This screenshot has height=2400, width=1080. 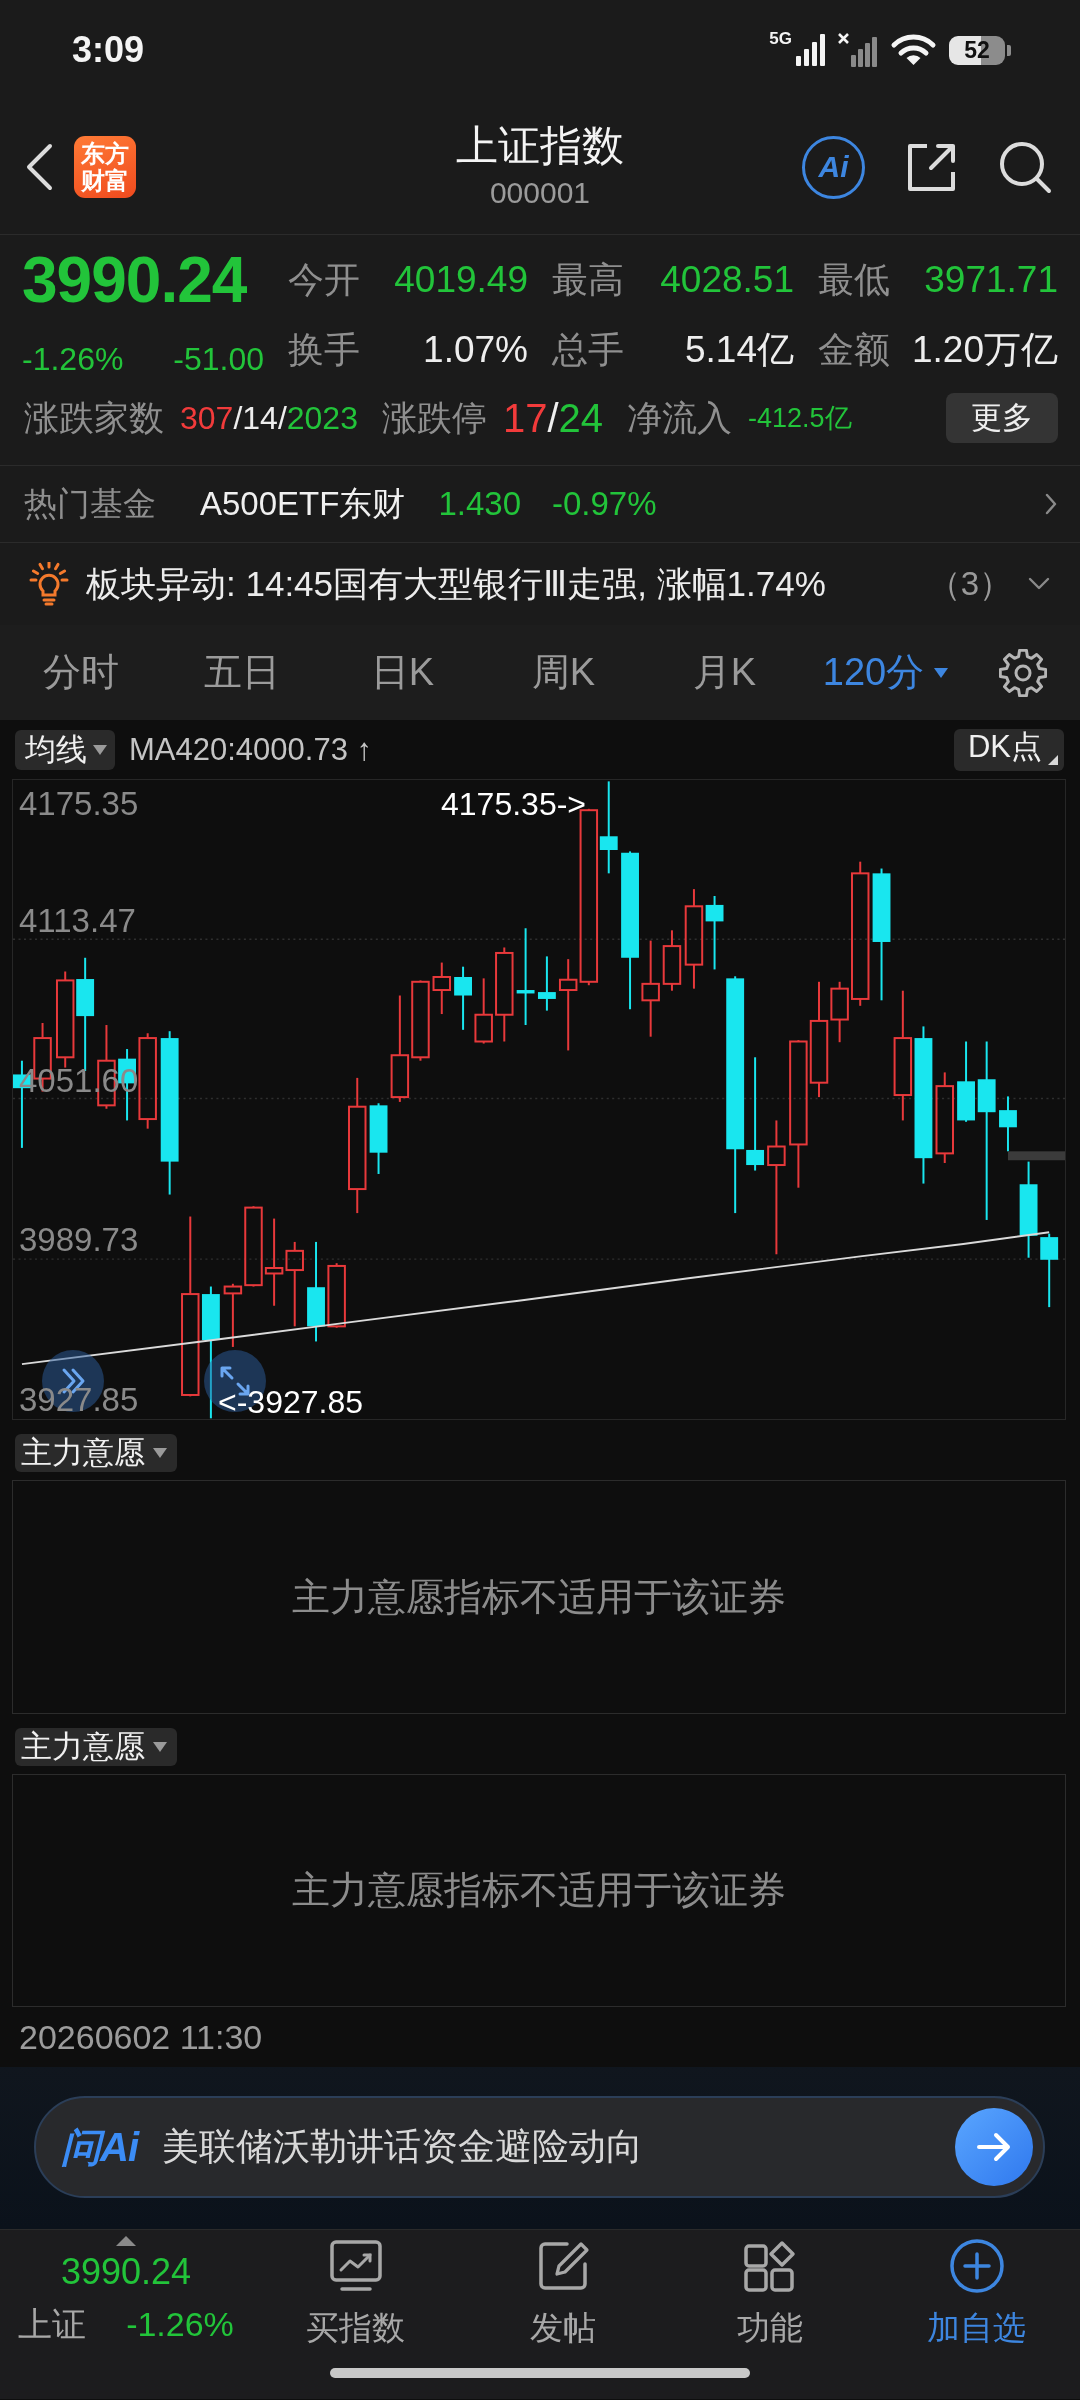 I want to click on change-amount: -51.00, so click(x=218, y=359).